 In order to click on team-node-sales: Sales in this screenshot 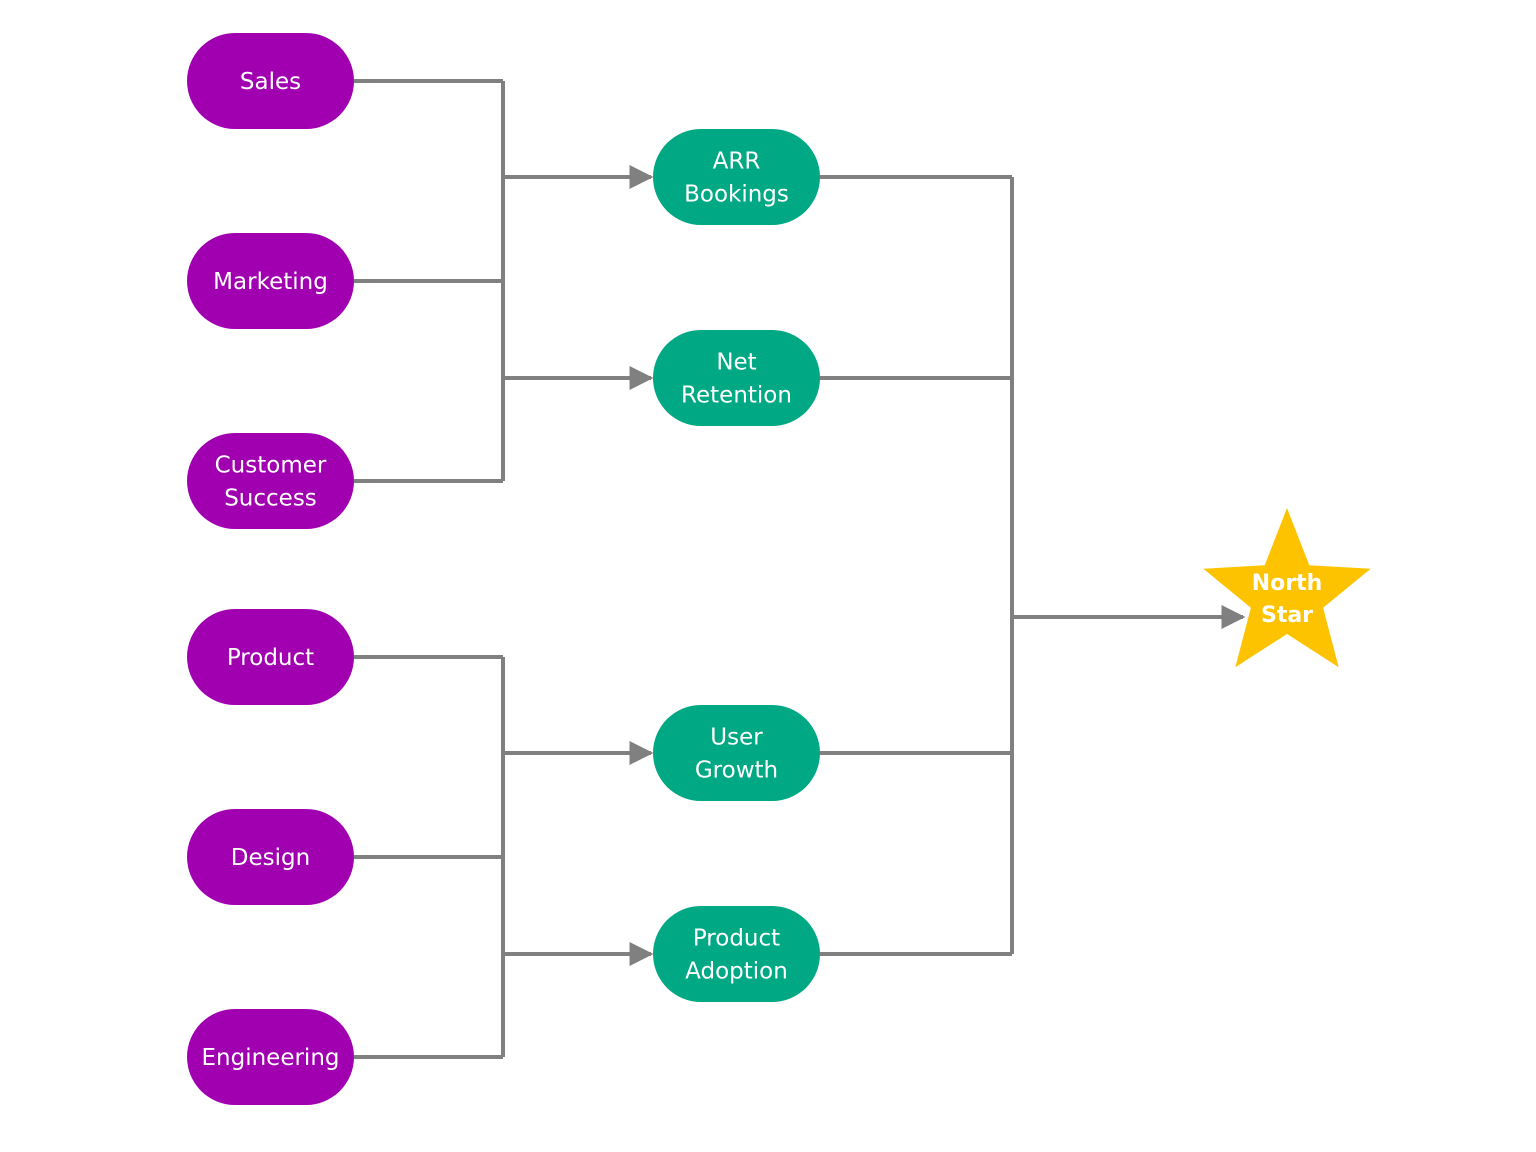, I will do `click(270, 81)`.